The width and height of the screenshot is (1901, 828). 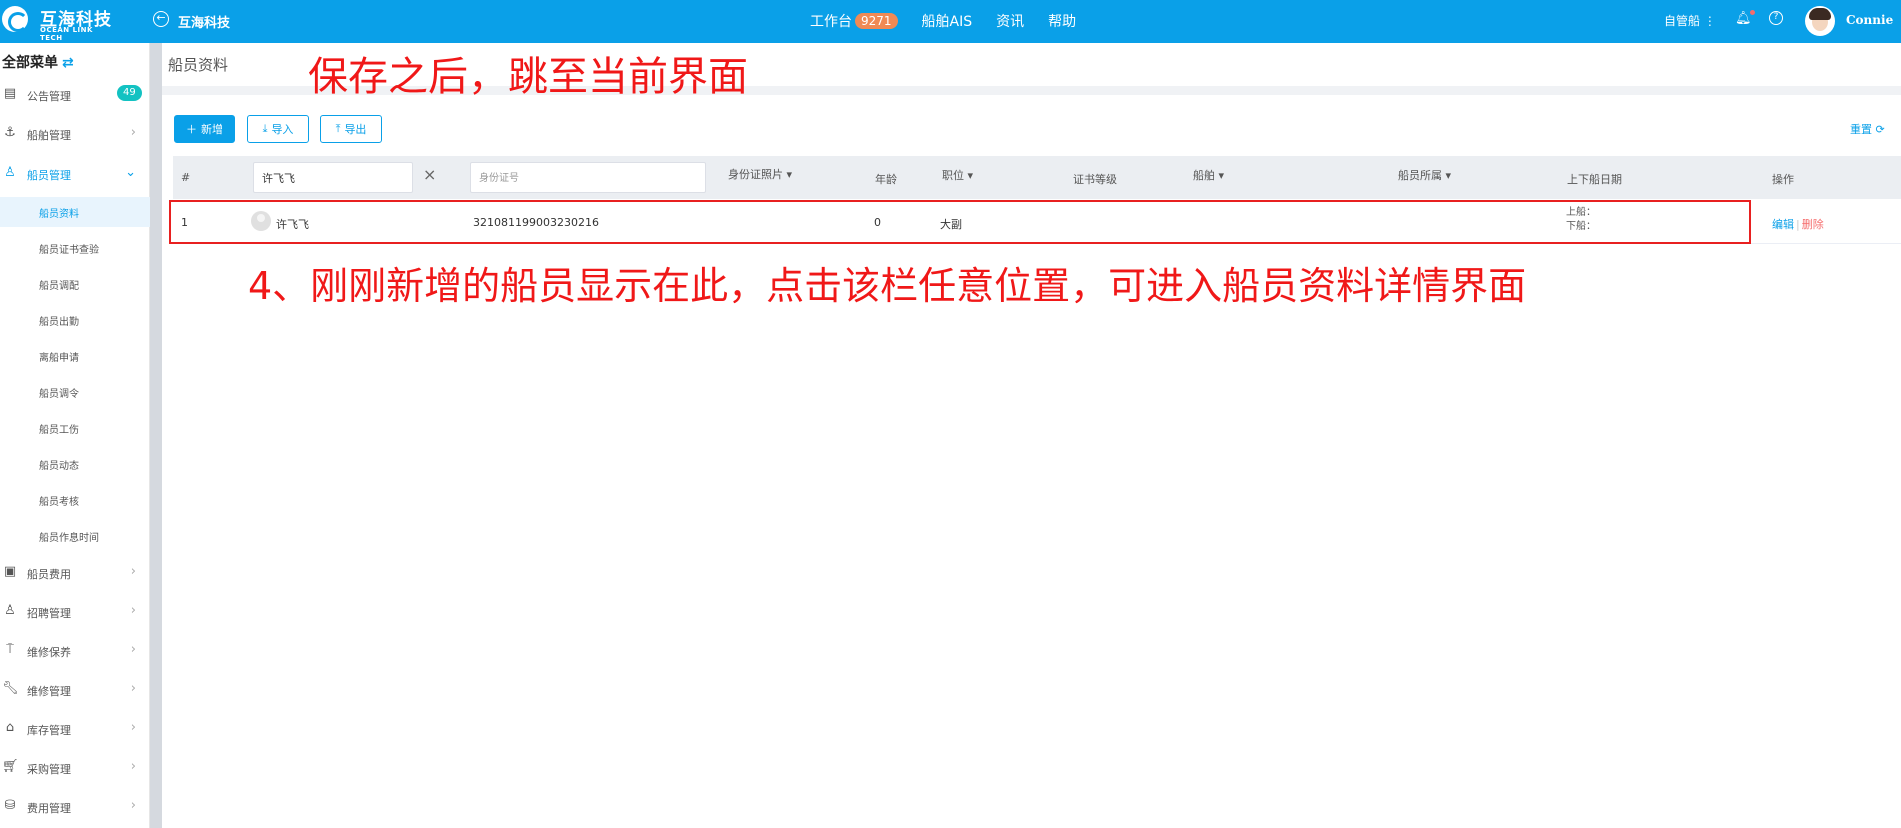 I want to click on refresh-icon: ⟳, so click(x=1880, y=129).